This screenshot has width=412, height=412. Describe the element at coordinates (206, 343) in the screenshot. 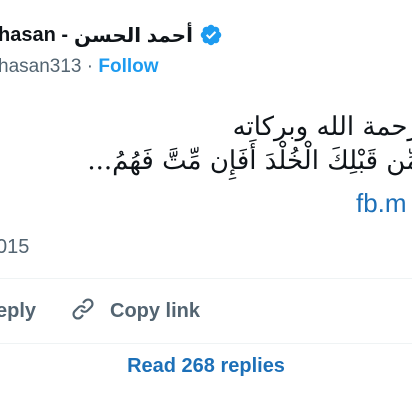

I see `divider-bottom` at that location.